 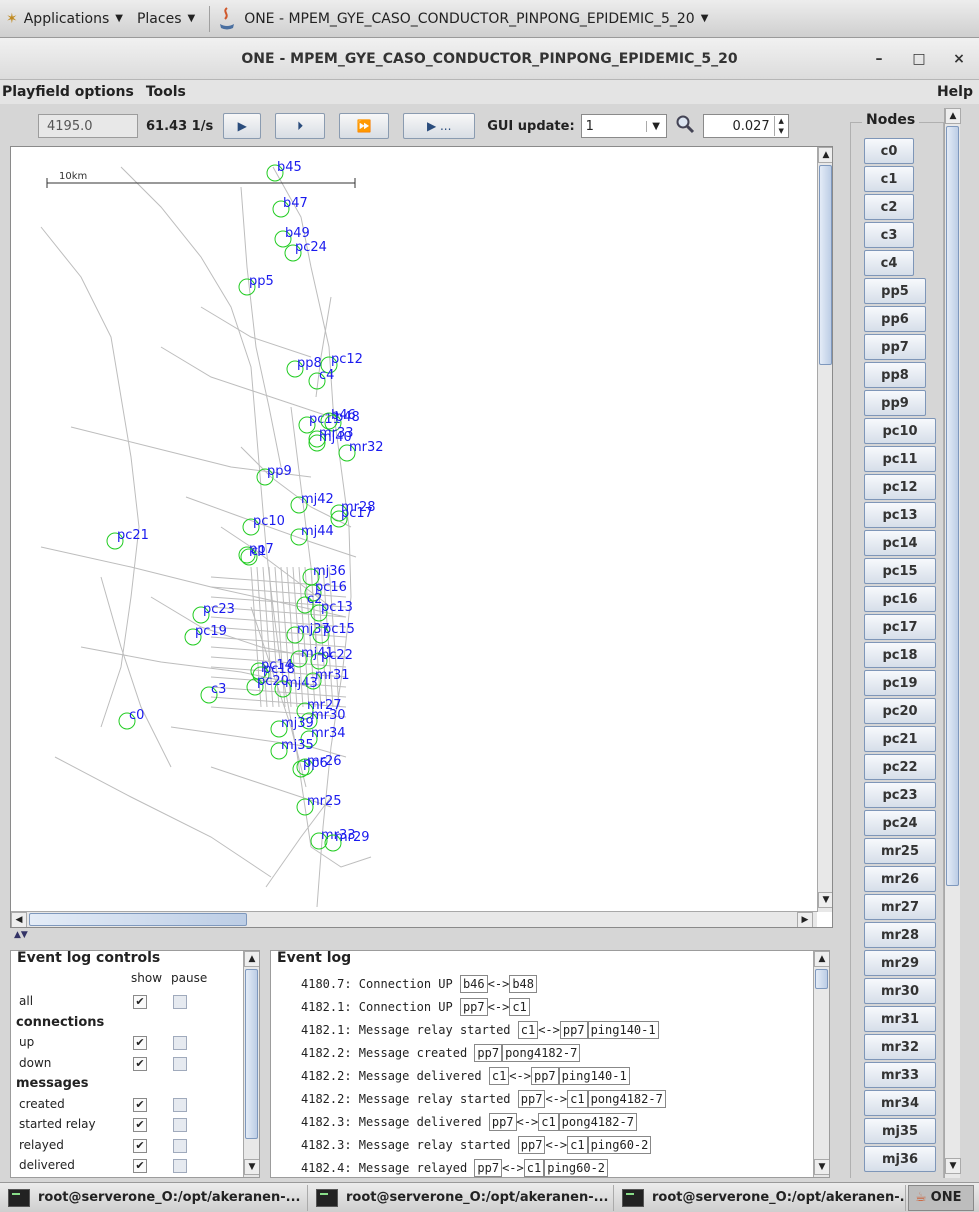 I want to click on node-button-pc19: pc19, so click(x=900, y=683).